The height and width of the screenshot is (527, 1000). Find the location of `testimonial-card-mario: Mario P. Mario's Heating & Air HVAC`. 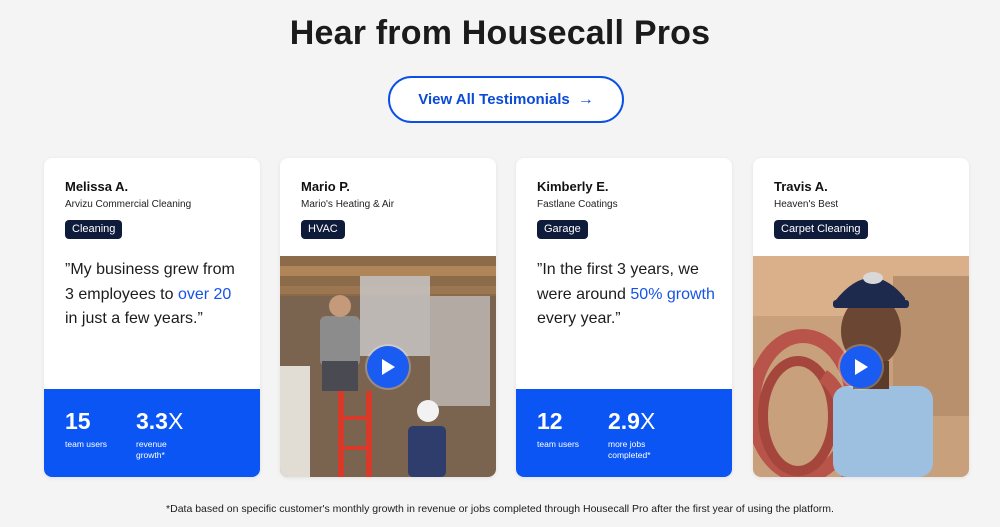

testimonial-card-mario: Mario P. Mario's Heating & Air HVAC is located at coordinates (388, 317).